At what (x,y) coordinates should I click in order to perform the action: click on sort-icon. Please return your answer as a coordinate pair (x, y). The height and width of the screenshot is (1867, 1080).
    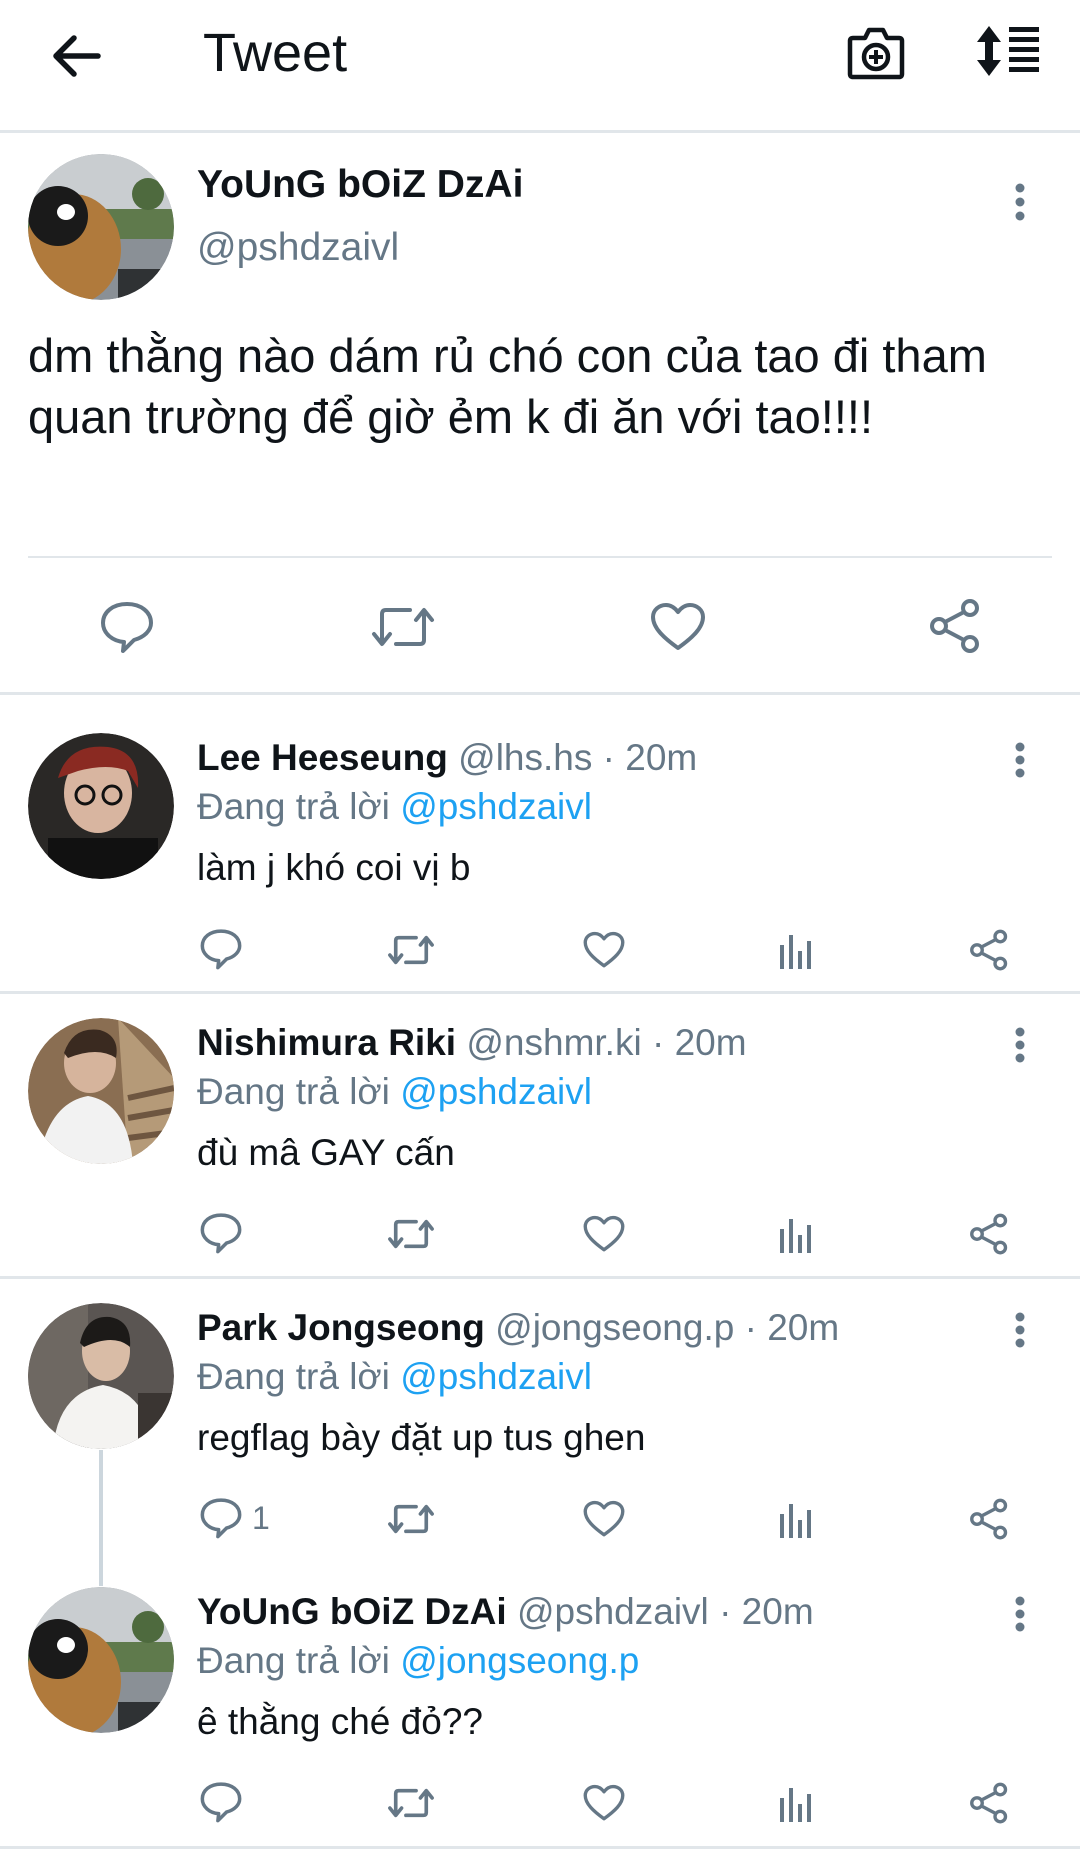
    Looking at the image, I should click on (1008, 51).